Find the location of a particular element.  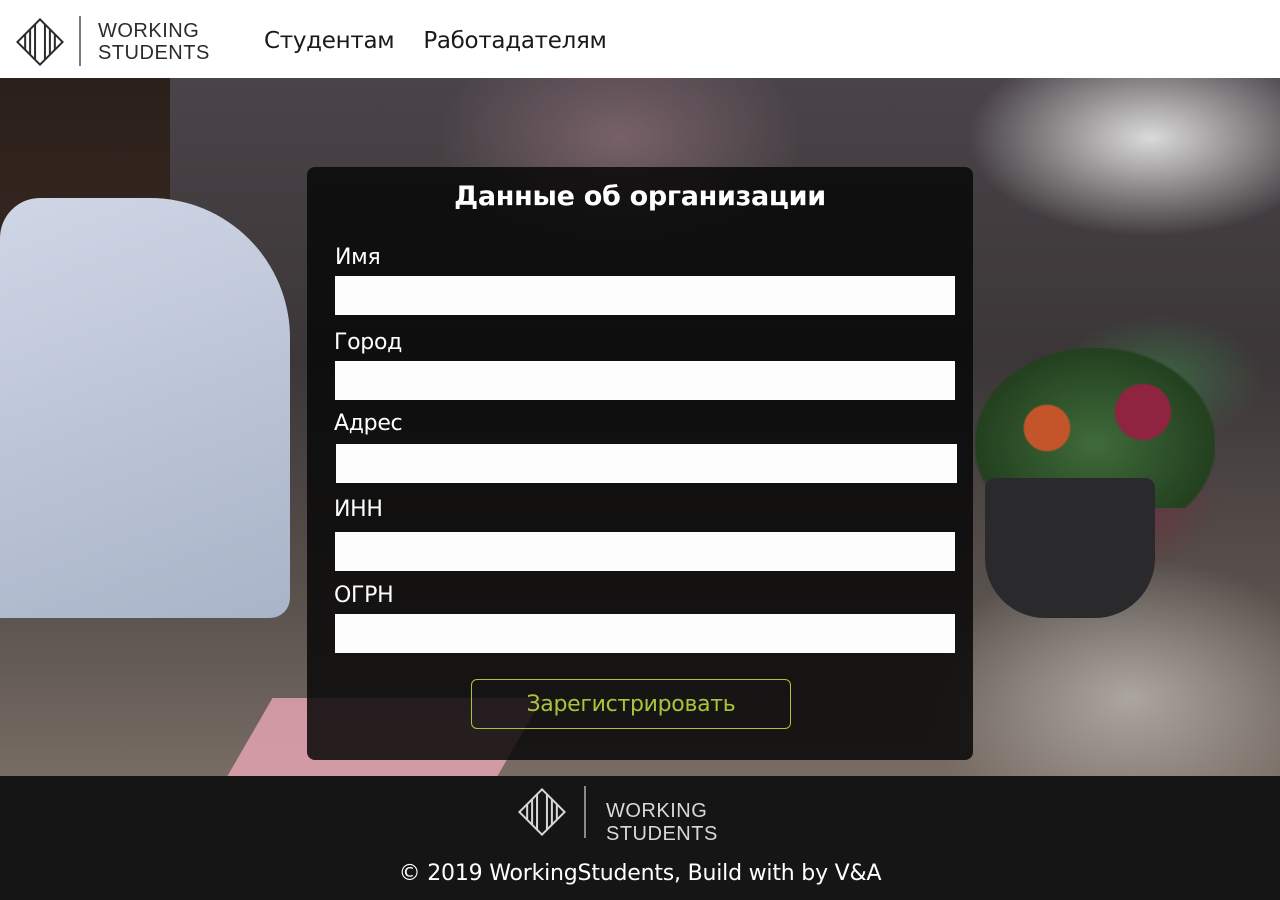

inn-label: ИНН is located at coordinates (358, 509).